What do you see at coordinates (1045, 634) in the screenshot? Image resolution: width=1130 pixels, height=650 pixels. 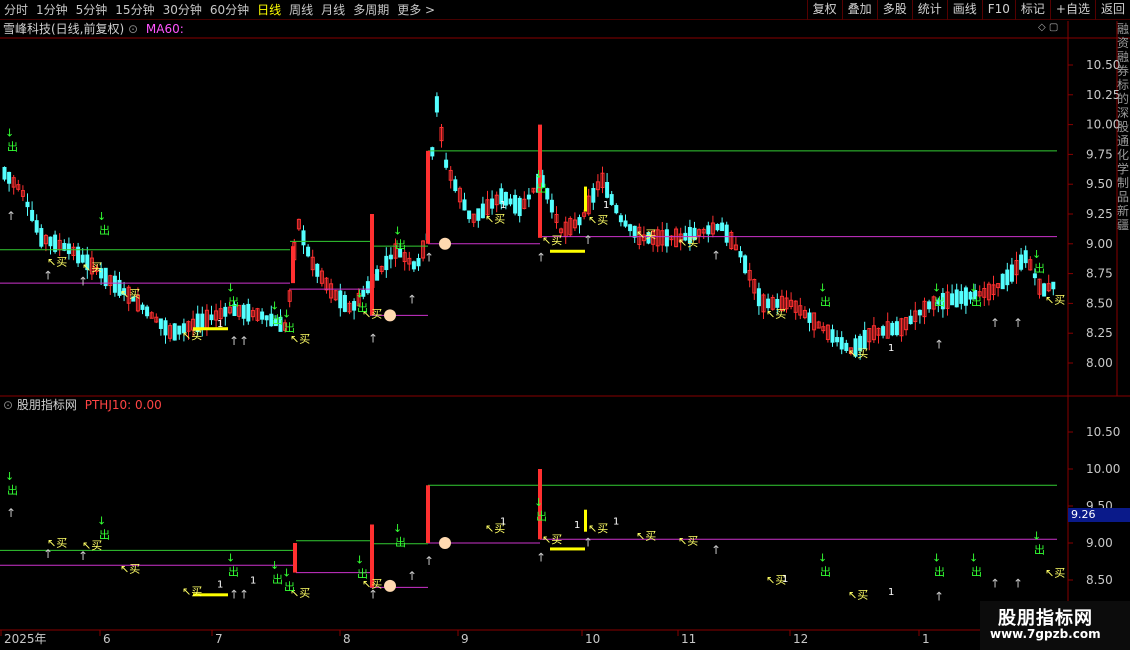 I see `watermark-url: www.7gpzb.com` at bounding box center [1045, 634].